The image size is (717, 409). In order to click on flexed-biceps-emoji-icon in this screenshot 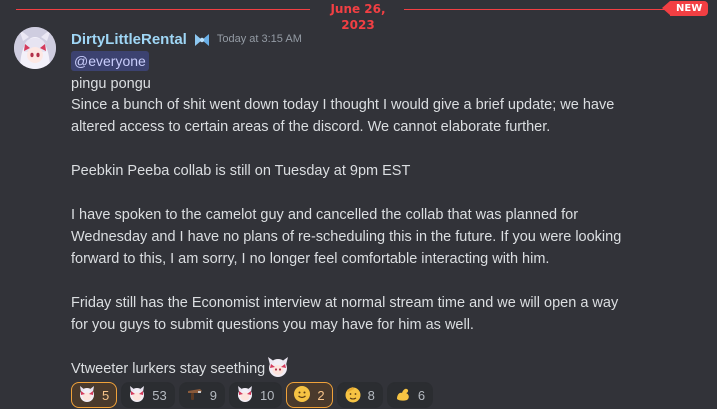, I will do `click(403, 395)`.